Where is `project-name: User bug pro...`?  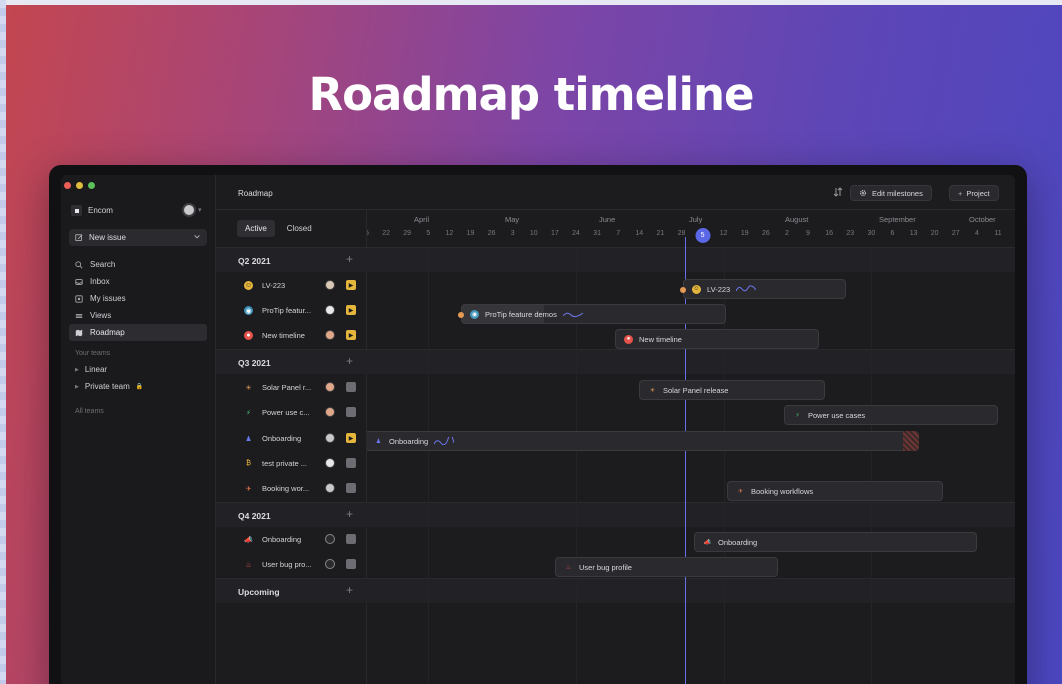 project-name: User bug pro... is located at coordinates (287, 564).